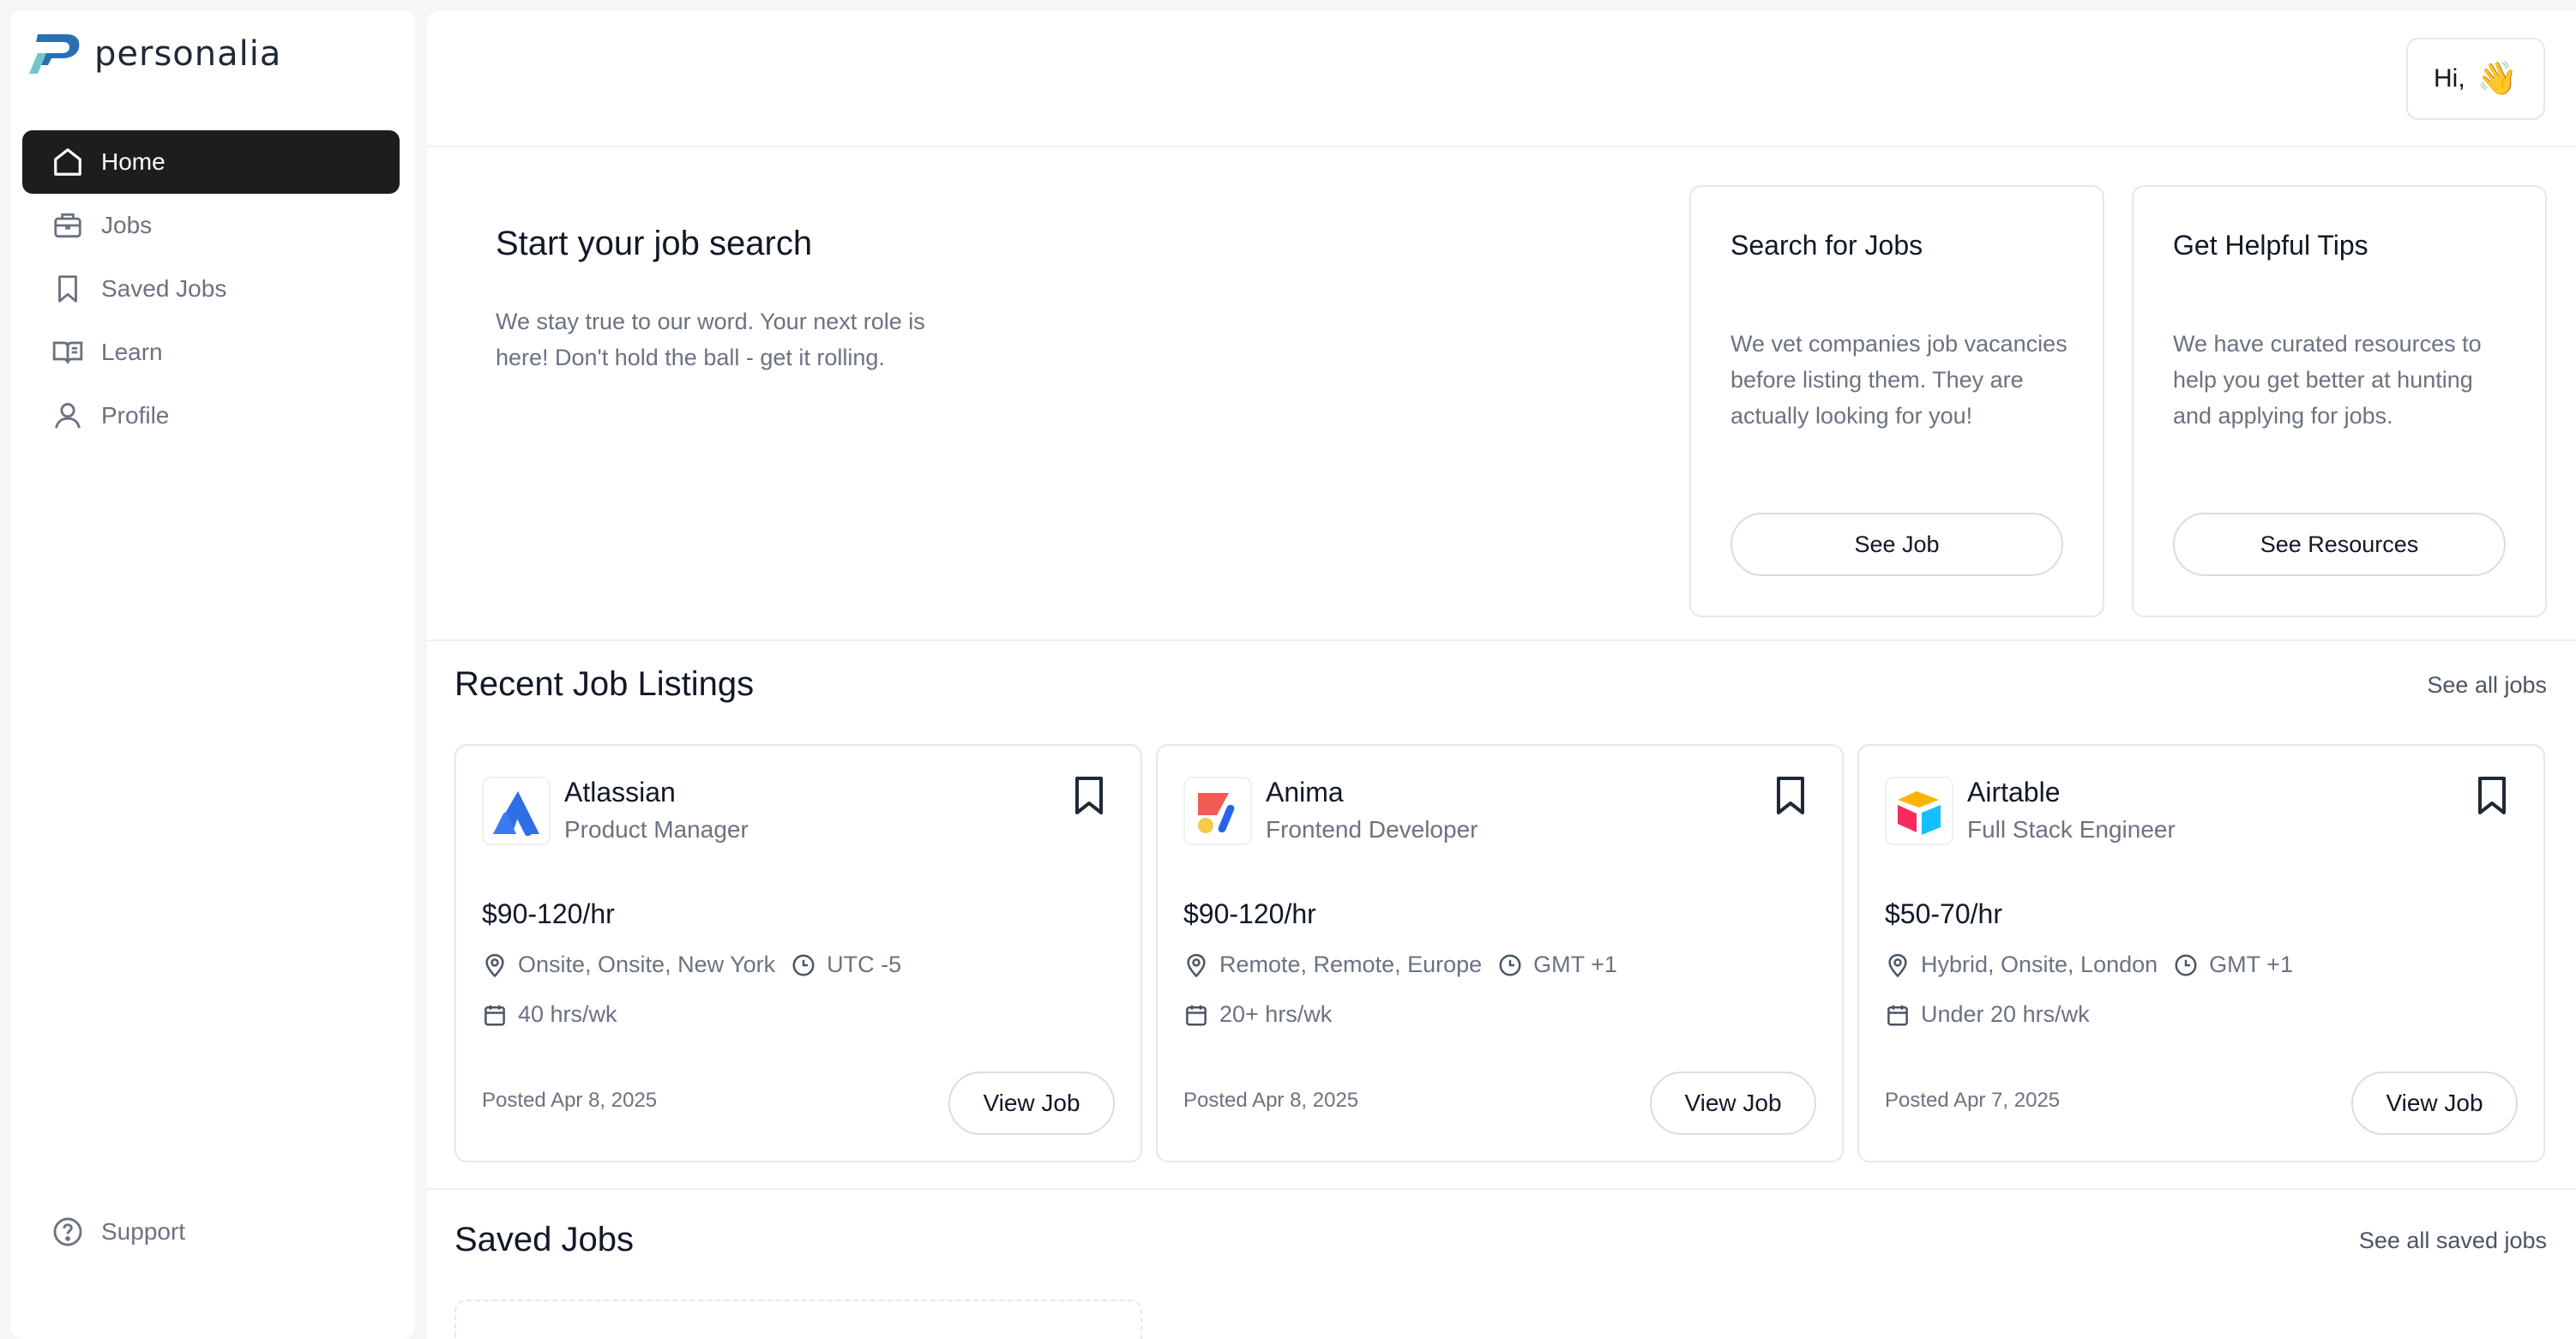  Describe the element at coordinates (2039, 964) in the screenshot. I see `job-location: Hybrid, Onsite, London` at that location.